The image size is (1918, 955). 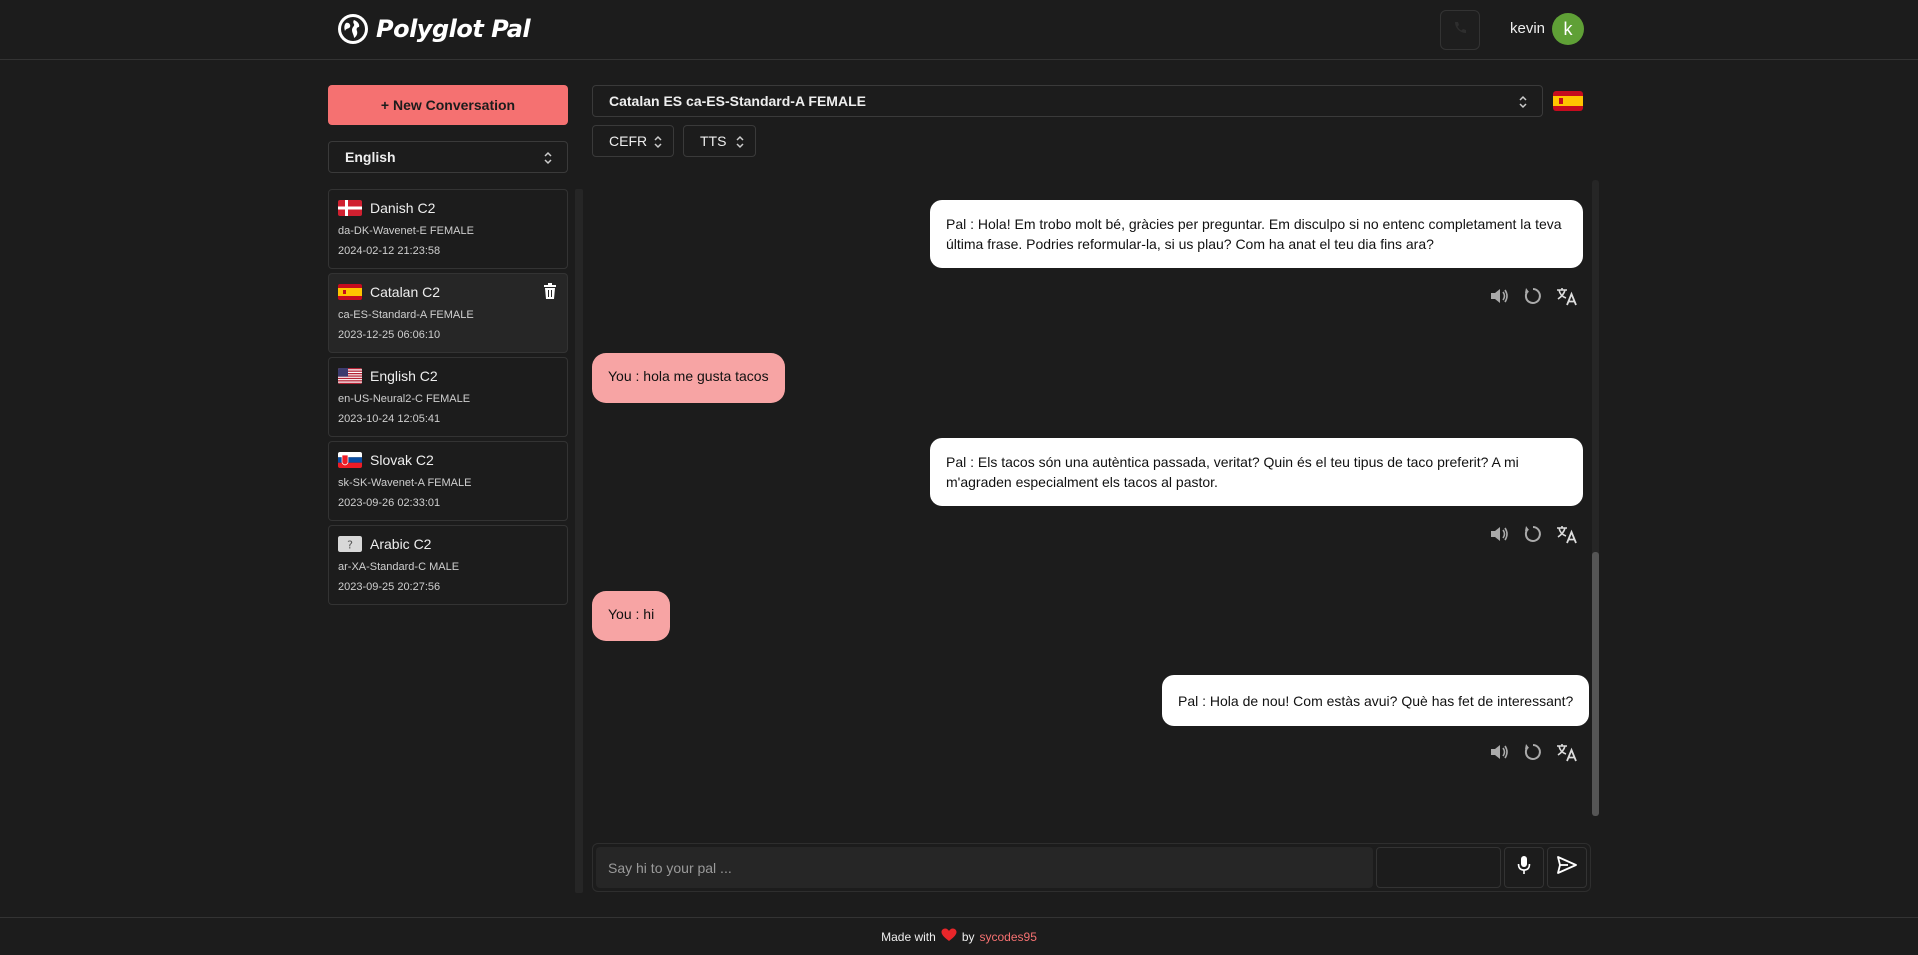 I want to click on message-input, so click(x=984, y=867).